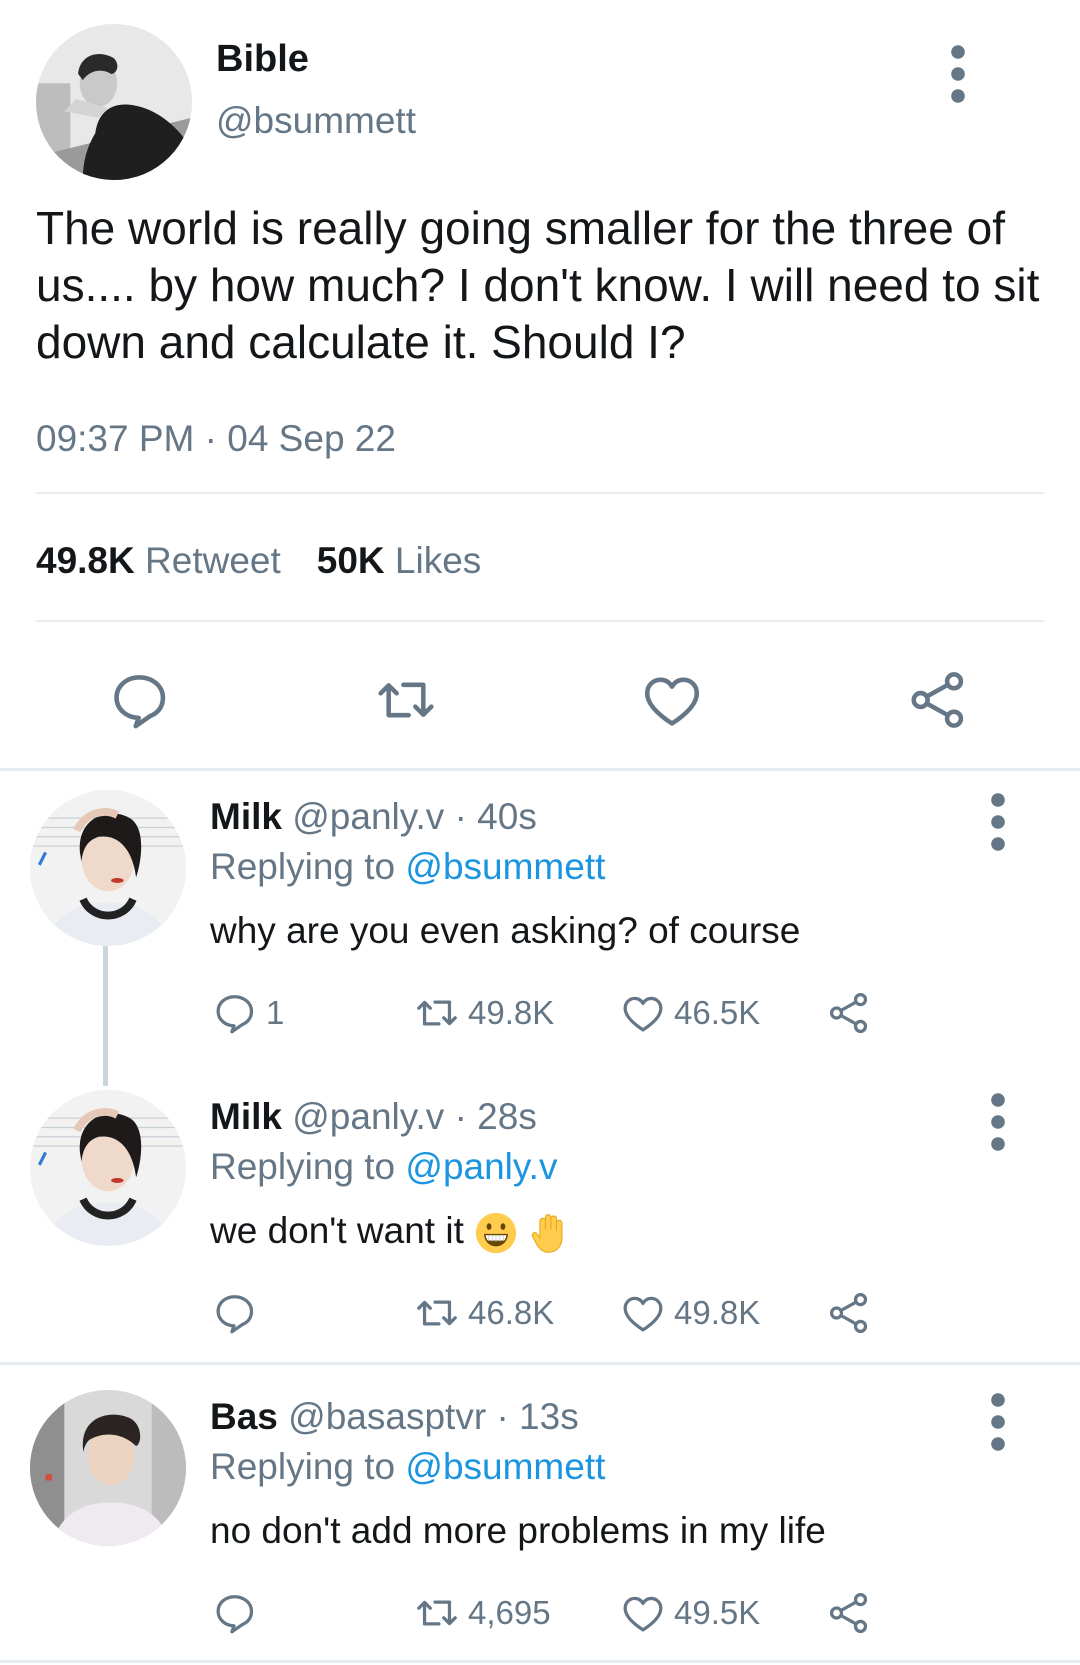 The width and height of the screenshot is (1080, 1665). Describe the element at coordinates (509, 1612) in the screenshot. I see `retweet-count: 4,695` at that location.